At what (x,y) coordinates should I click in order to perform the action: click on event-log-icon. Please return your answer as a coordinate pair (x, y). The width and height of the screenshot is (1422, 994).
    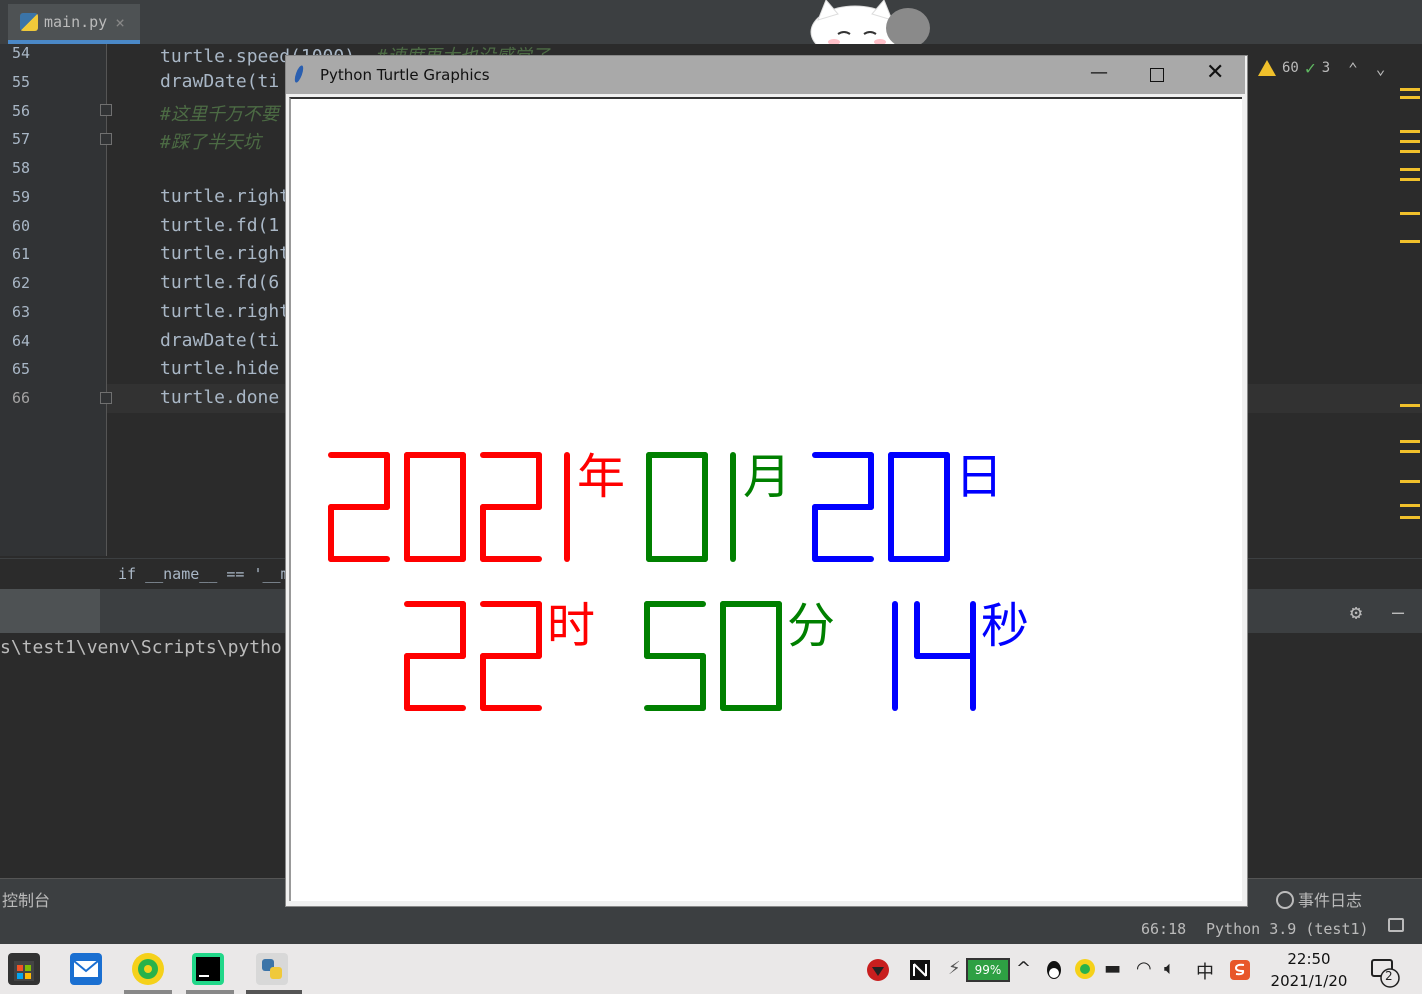
    Looking at the image, I should click on (1285, 900).